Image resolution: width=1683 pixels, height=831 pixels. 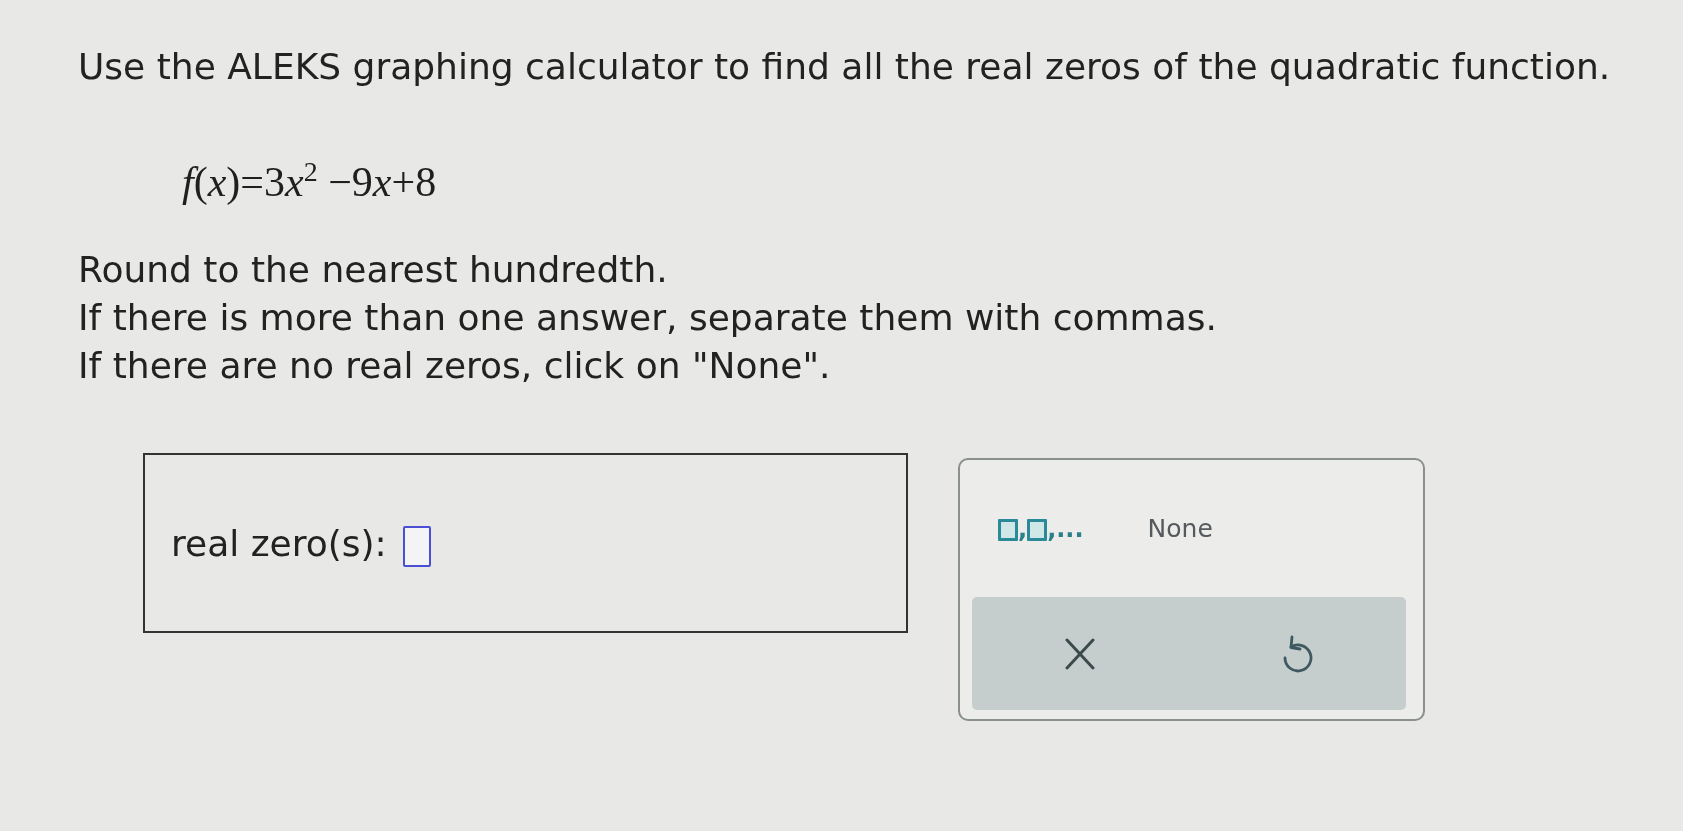 What do you see at coordinates (455, 366) in the screenshot?
I see `instruction-note: If there are no real zeros, click on "None".` at bounding box center [455, 366].